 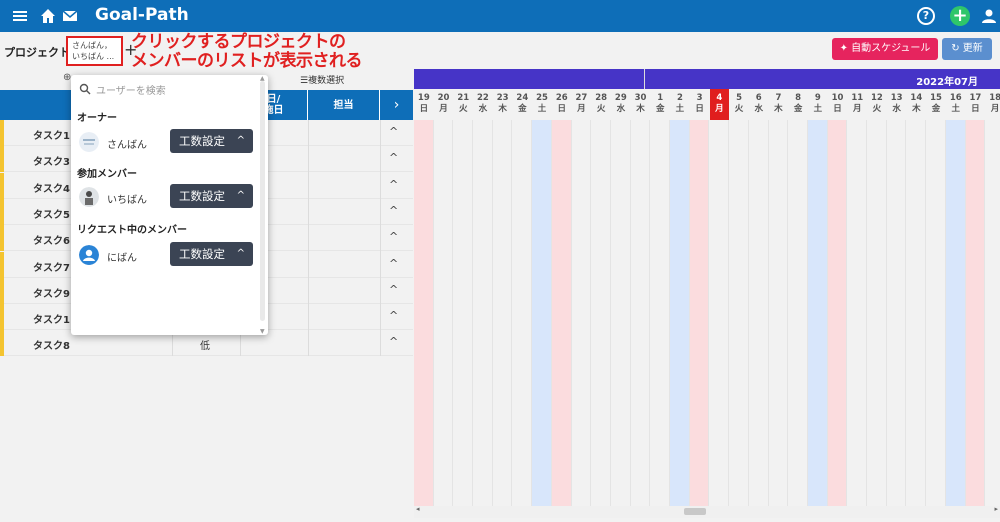 What do you see at coordinates (620, 98) in the screenshot?
I see `day-number: 29` at bounding box center [620, 98].